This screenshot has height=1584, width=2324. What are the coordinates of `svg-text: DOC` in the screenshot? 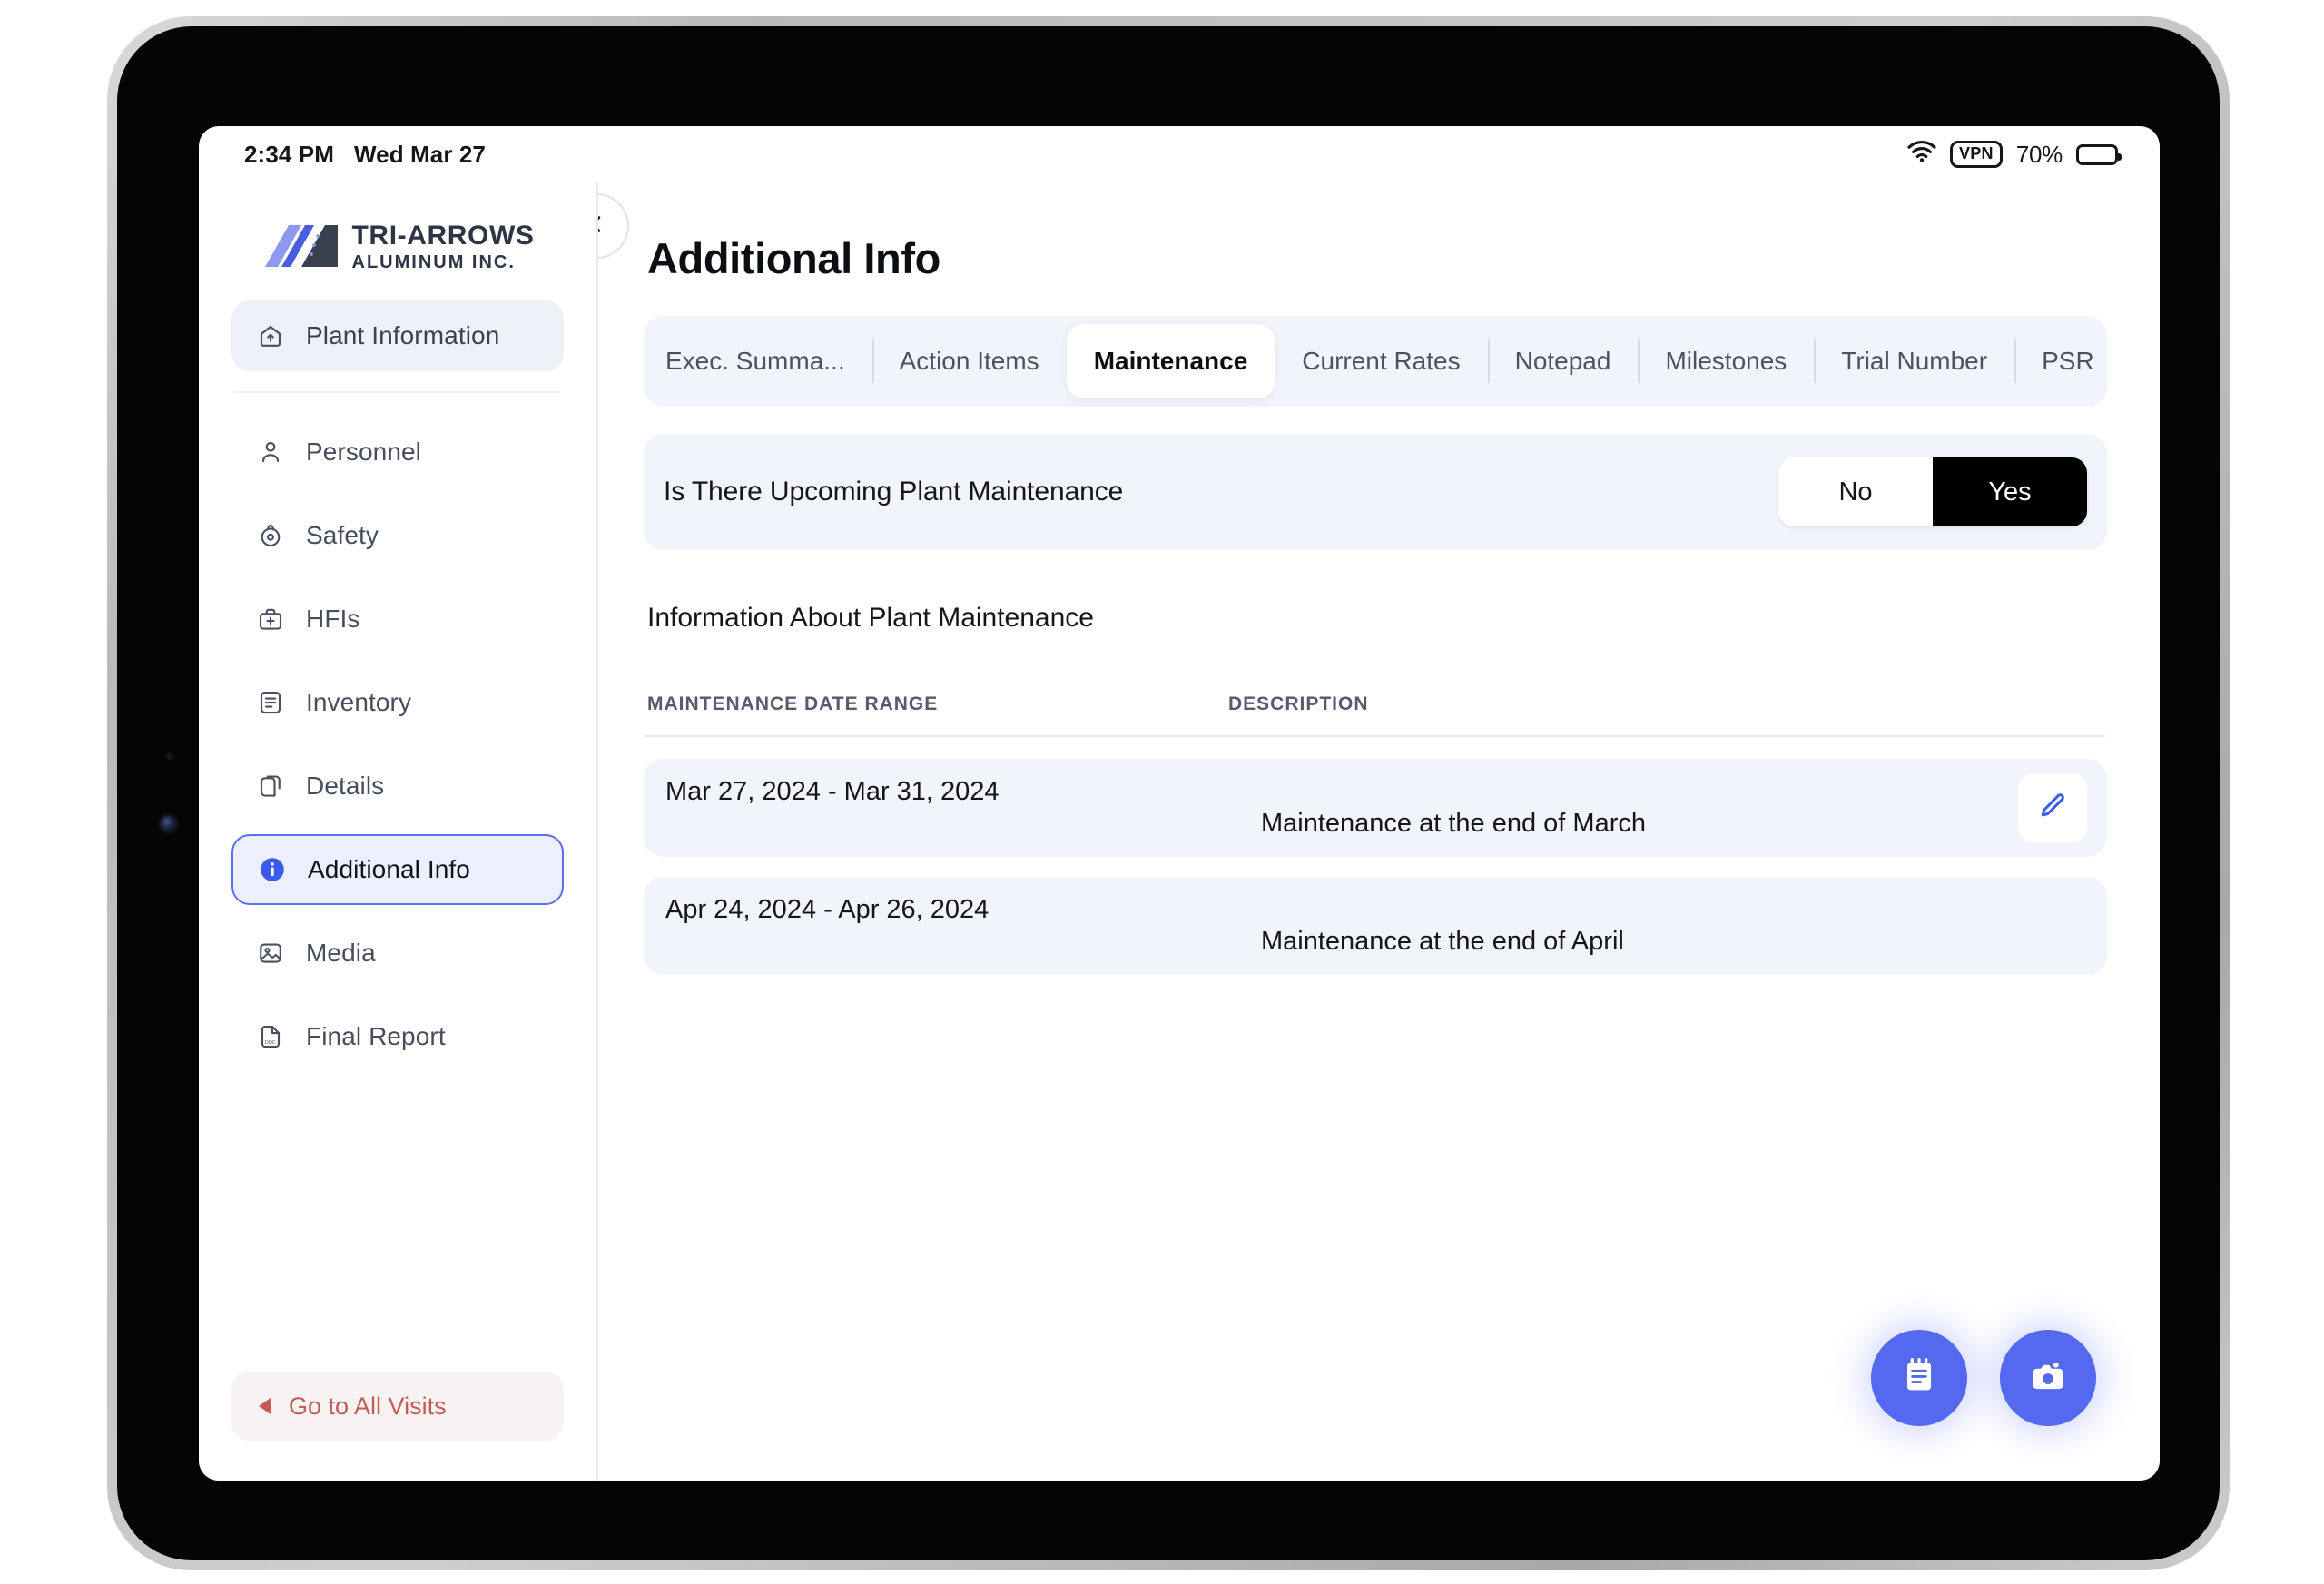 It's located at (270, 1043).